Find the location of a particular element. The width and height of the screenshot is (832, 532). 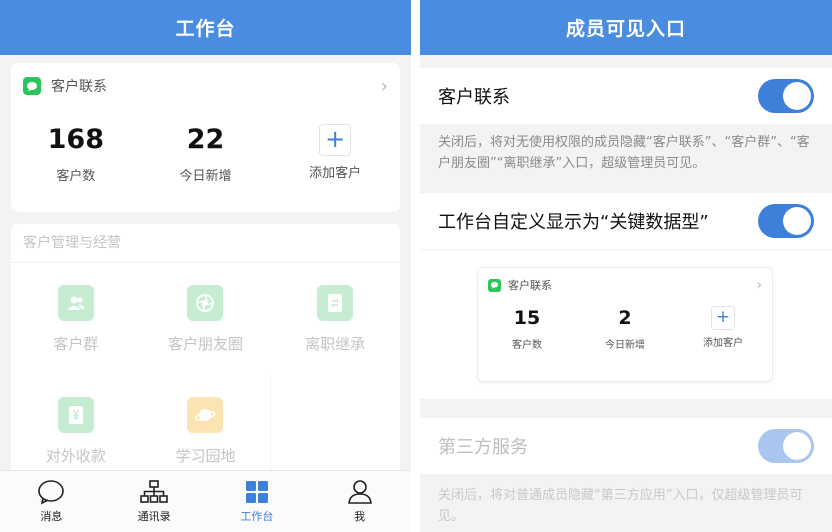

customer-contact-header: 客户联系 › is located at coordinates (205, 86).